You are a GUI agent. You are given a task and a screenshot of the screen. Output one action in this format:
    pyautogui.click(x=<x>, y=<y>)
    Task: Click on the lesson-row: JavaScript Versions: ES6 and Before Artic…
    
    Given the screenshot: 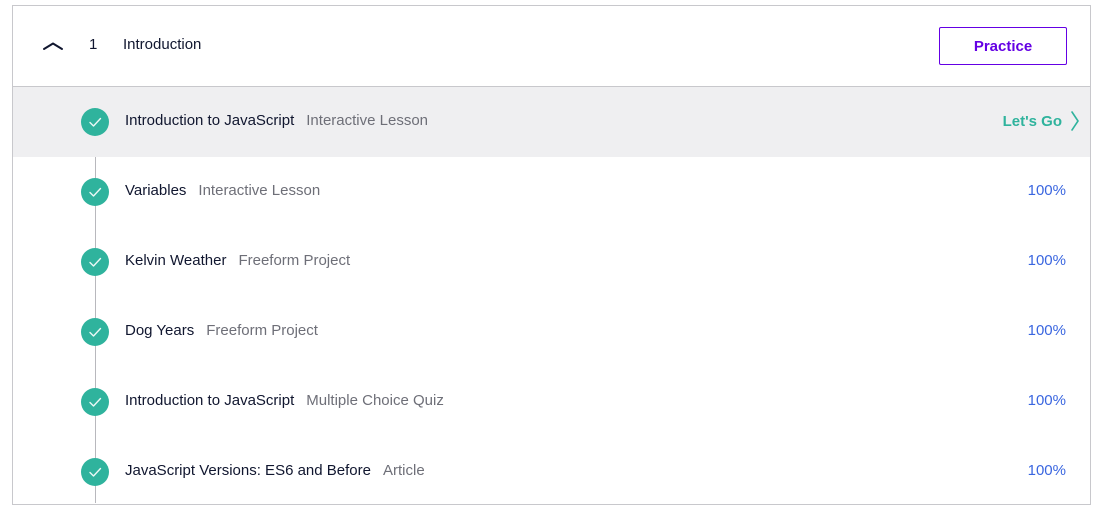 What is the action you would take?
    pyautogui.click(x=551, y=472)
    